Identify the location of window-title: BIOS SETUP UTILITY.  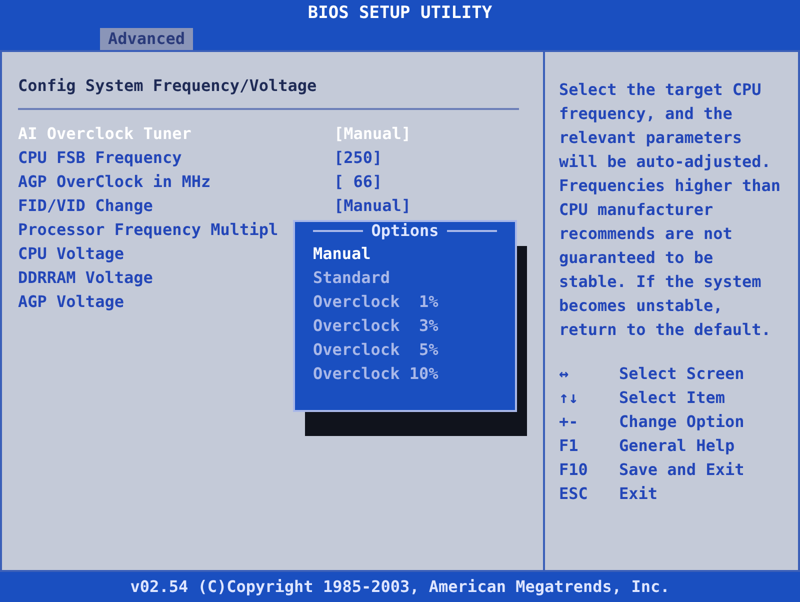
(400, 14).